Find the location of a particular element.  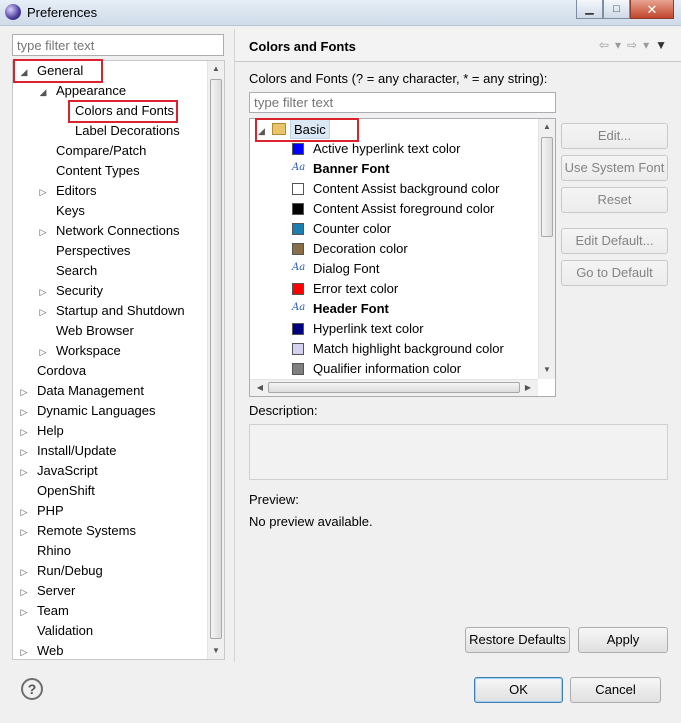

tree-scroll-thumb is located at coordinates (216, 359).